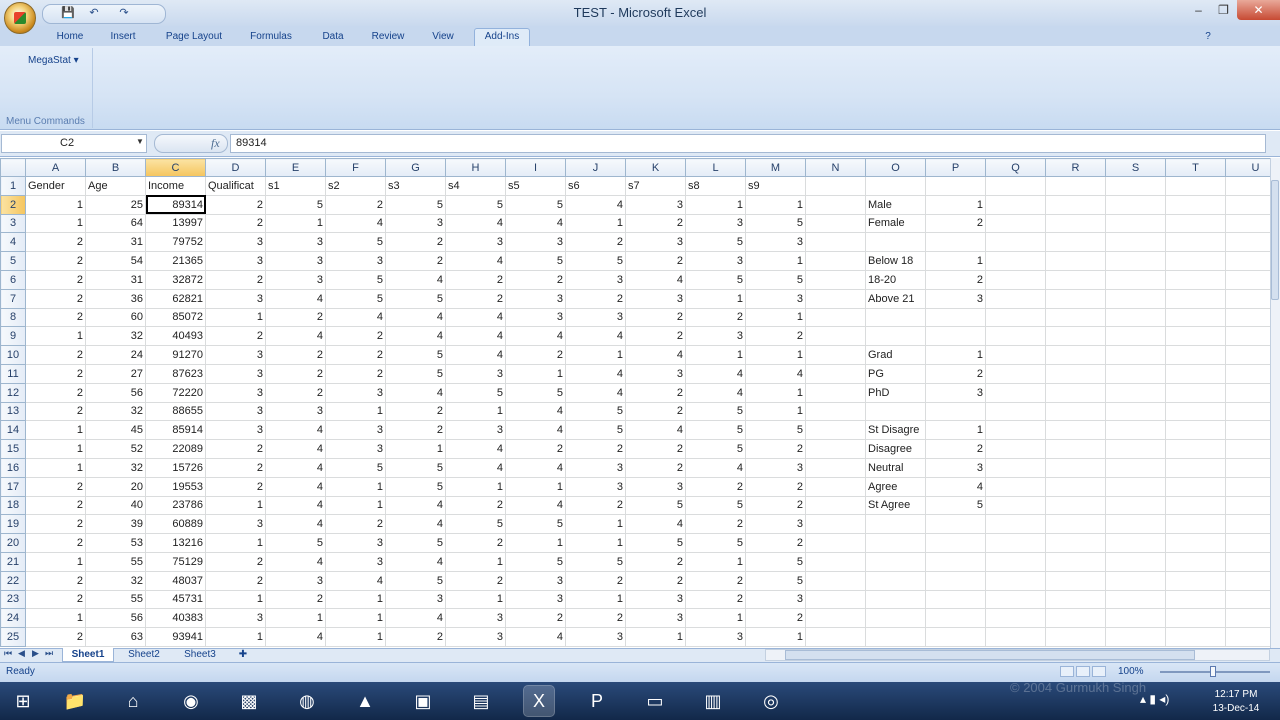 The image size is (1280, 720). What do you see at coordinates (235, 392) in the screenshot?
I see `cell-d12: 3` at bounding box center [235, 392].